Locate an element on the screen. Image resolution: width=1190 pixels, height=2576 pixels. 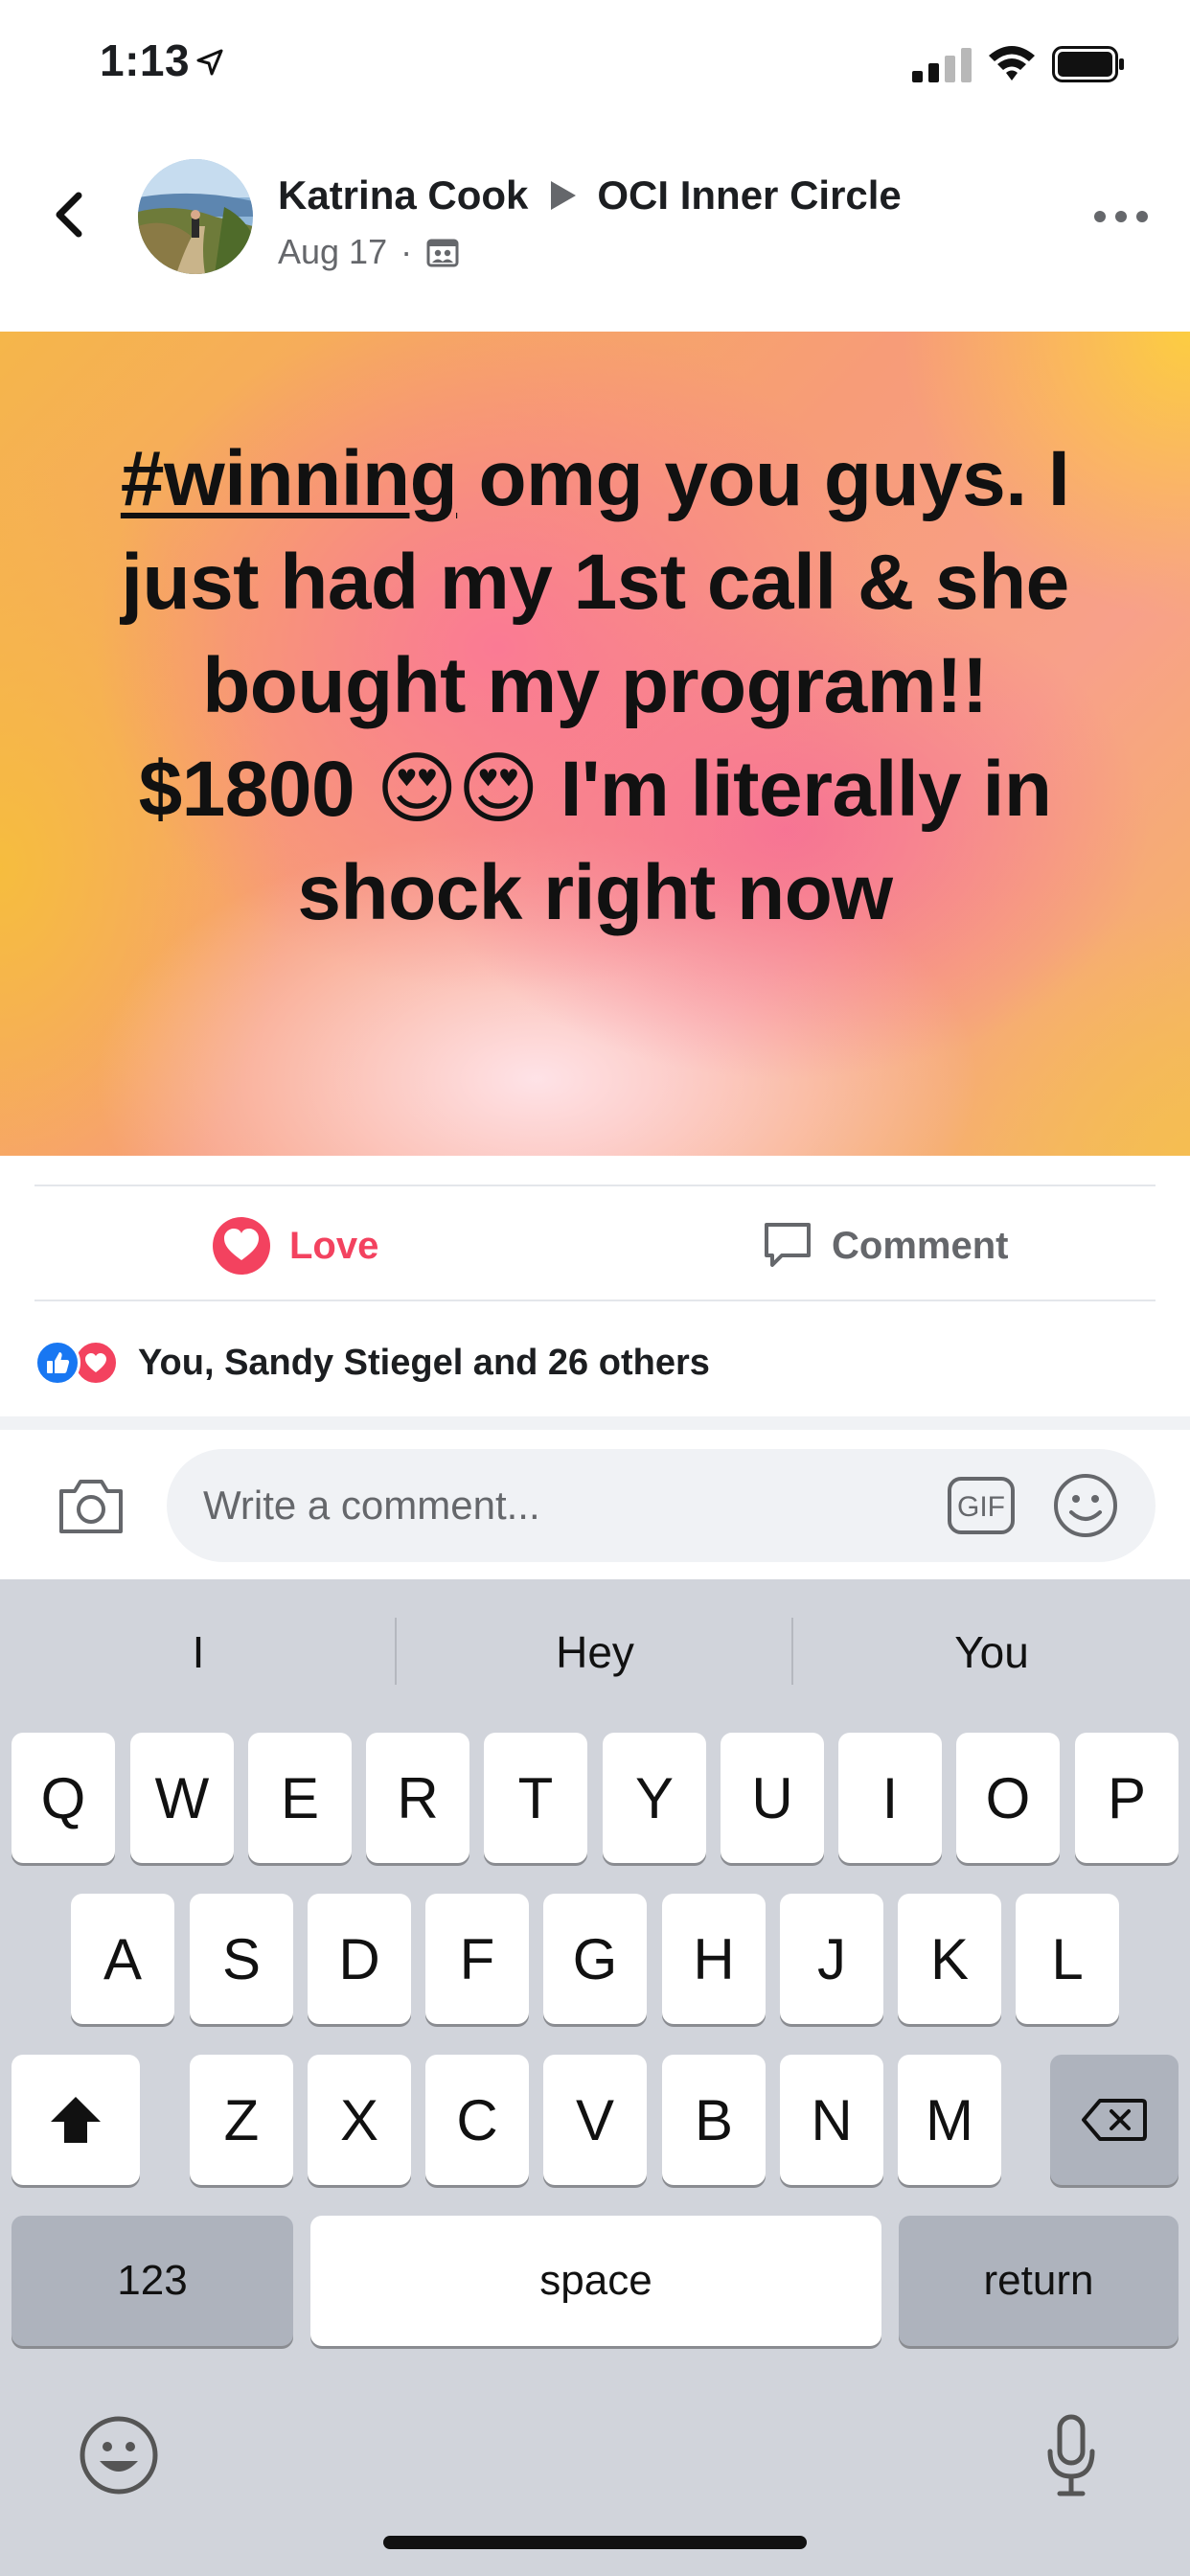
keyboard-emoji-icon is located at coordinates (119, 2455).